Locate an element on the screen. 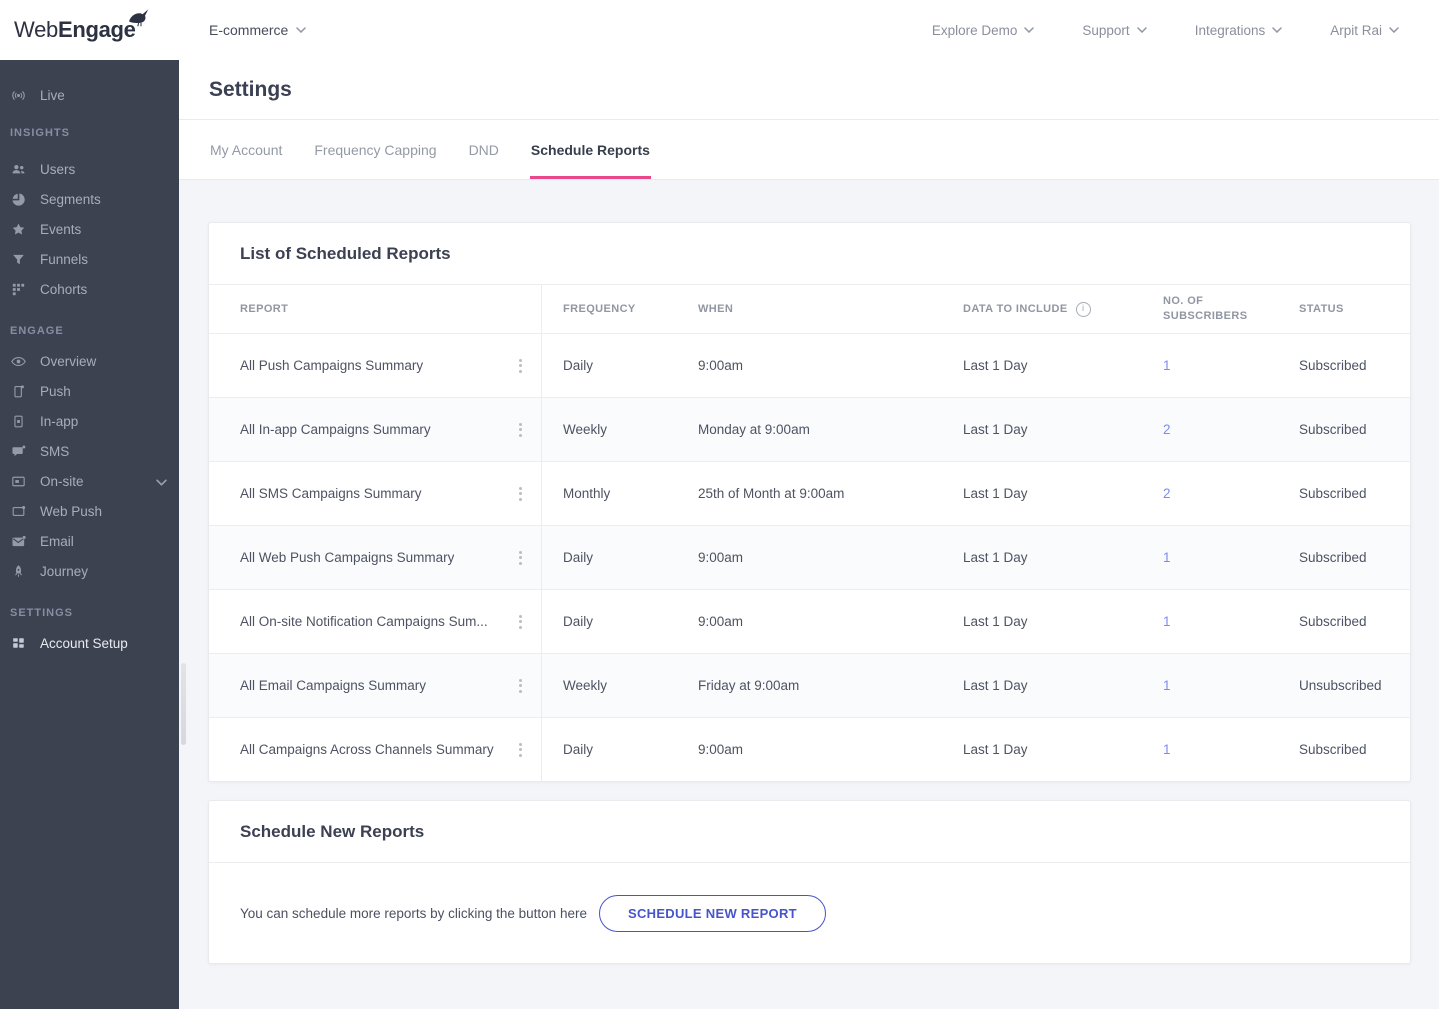 This screenshot has width=1439, height=1009. logo-web: Web is located at coordinates (36, 29).